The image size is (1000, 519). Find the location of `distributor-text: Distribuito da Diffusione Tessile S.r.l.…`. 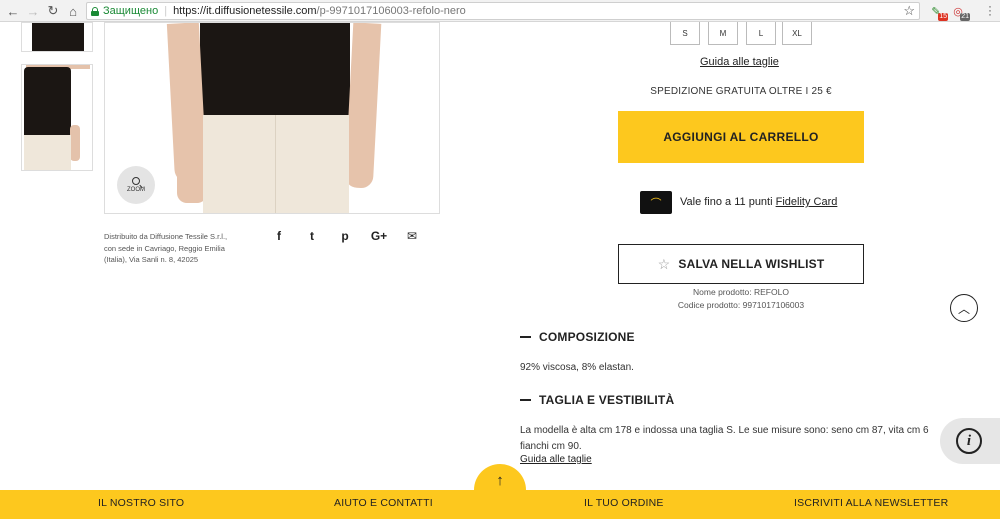

distributor-text: Distribuito da Diffusione Tessile S.r.l.… is located at coordinates (166, 248).